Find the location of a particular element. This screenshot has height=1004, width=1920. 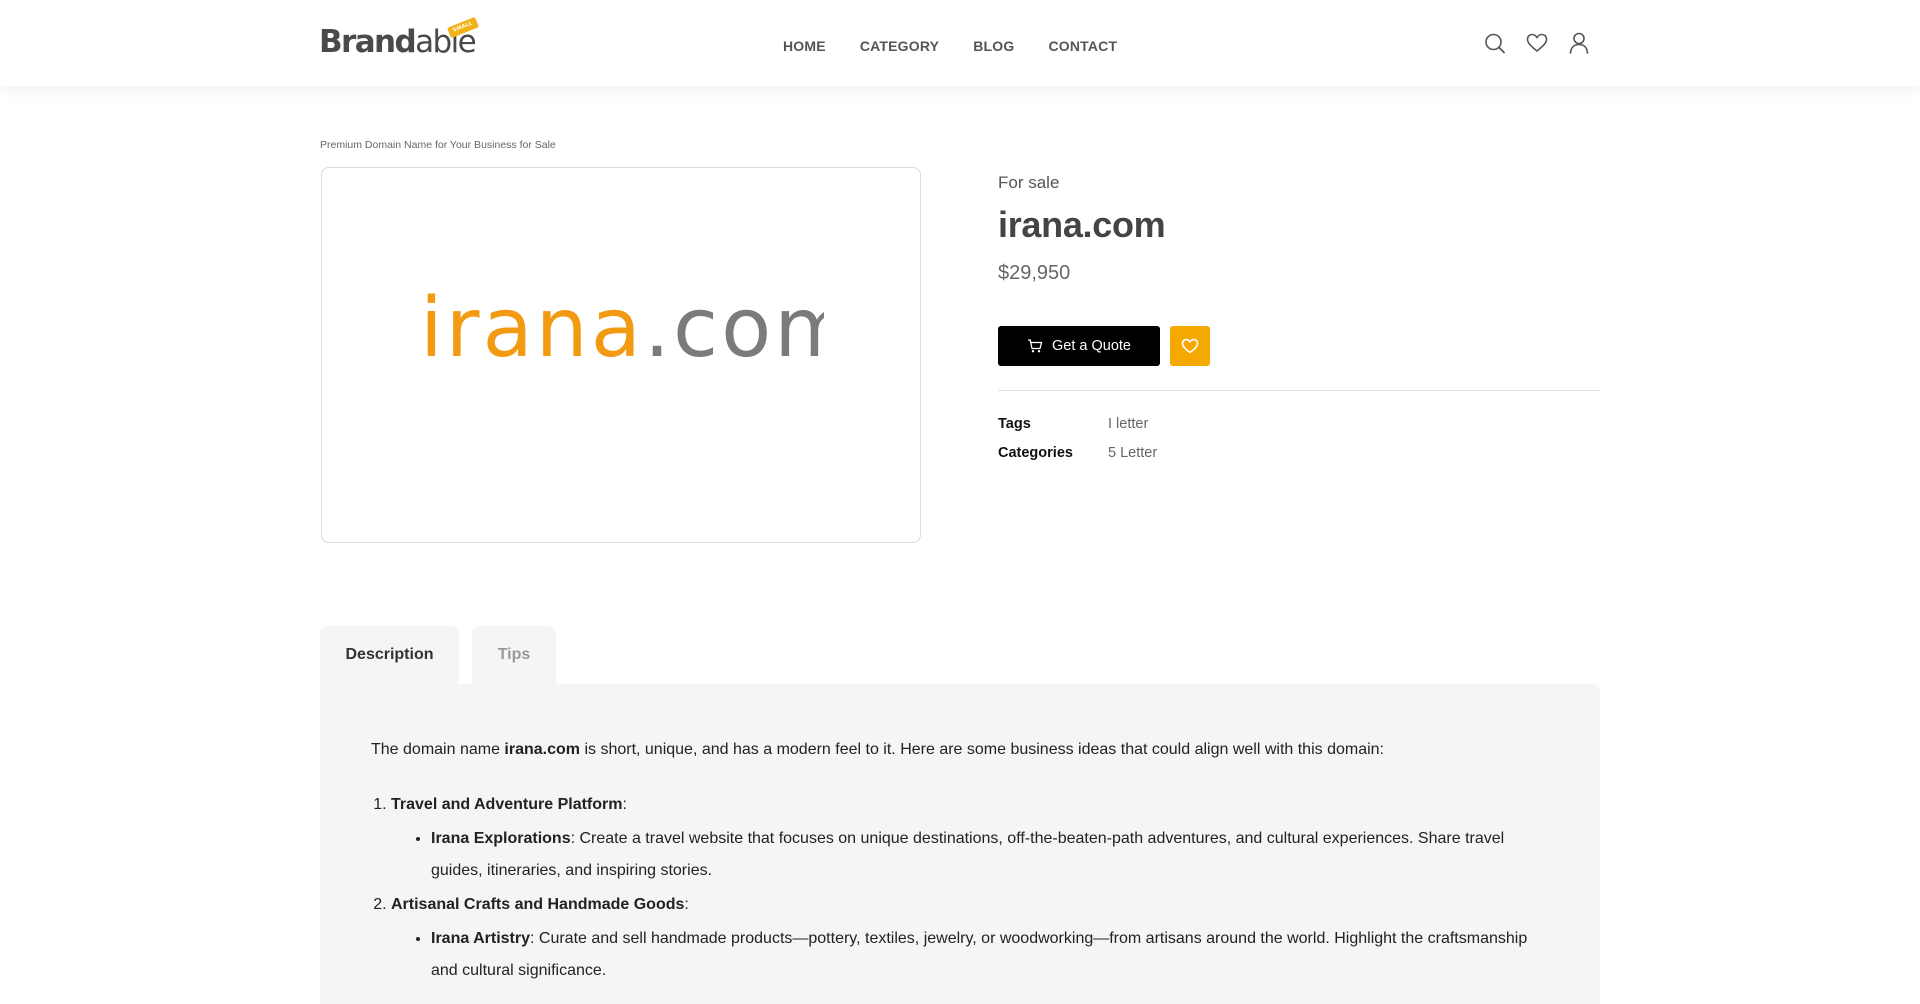

get-quote-label: Get a Quote is located at coordinates (1091, 346).